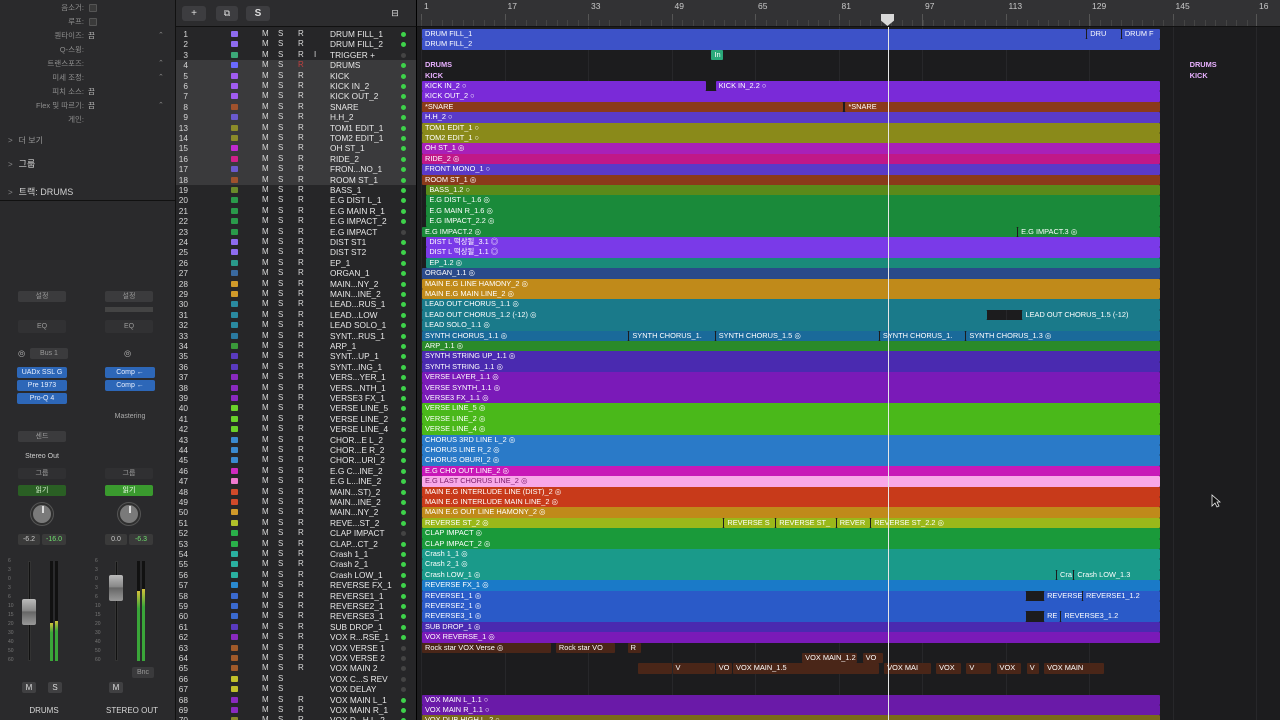 This screenshot has height=720, width=1280. I want to click on track-header: 9 M S R H.H_2, so click(296, 117).